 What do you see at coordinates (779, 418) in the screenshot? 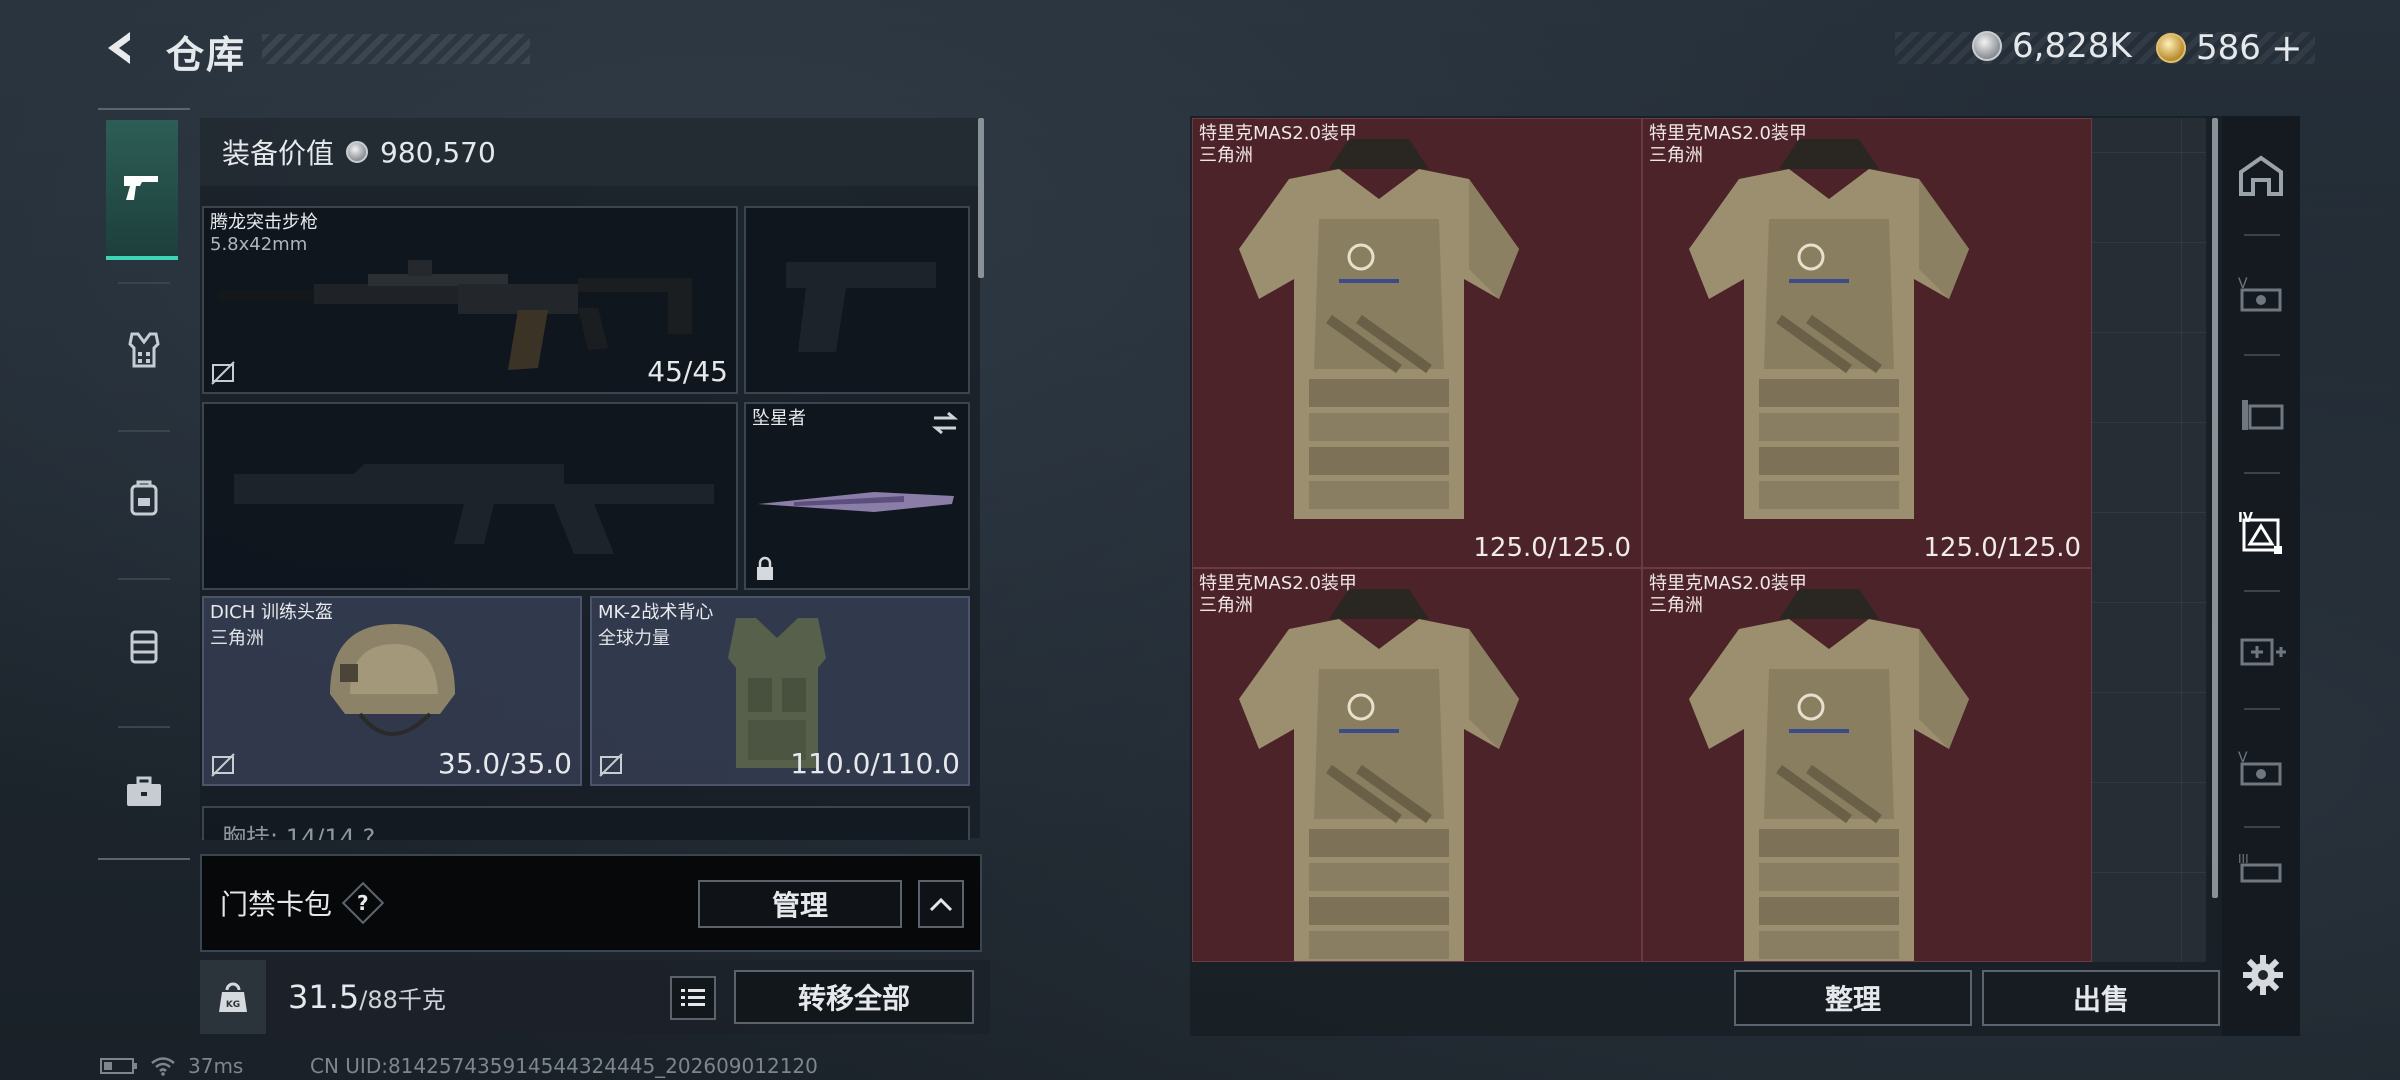
I see `melee-name: 坠星者` at bounding box center [779, 418].